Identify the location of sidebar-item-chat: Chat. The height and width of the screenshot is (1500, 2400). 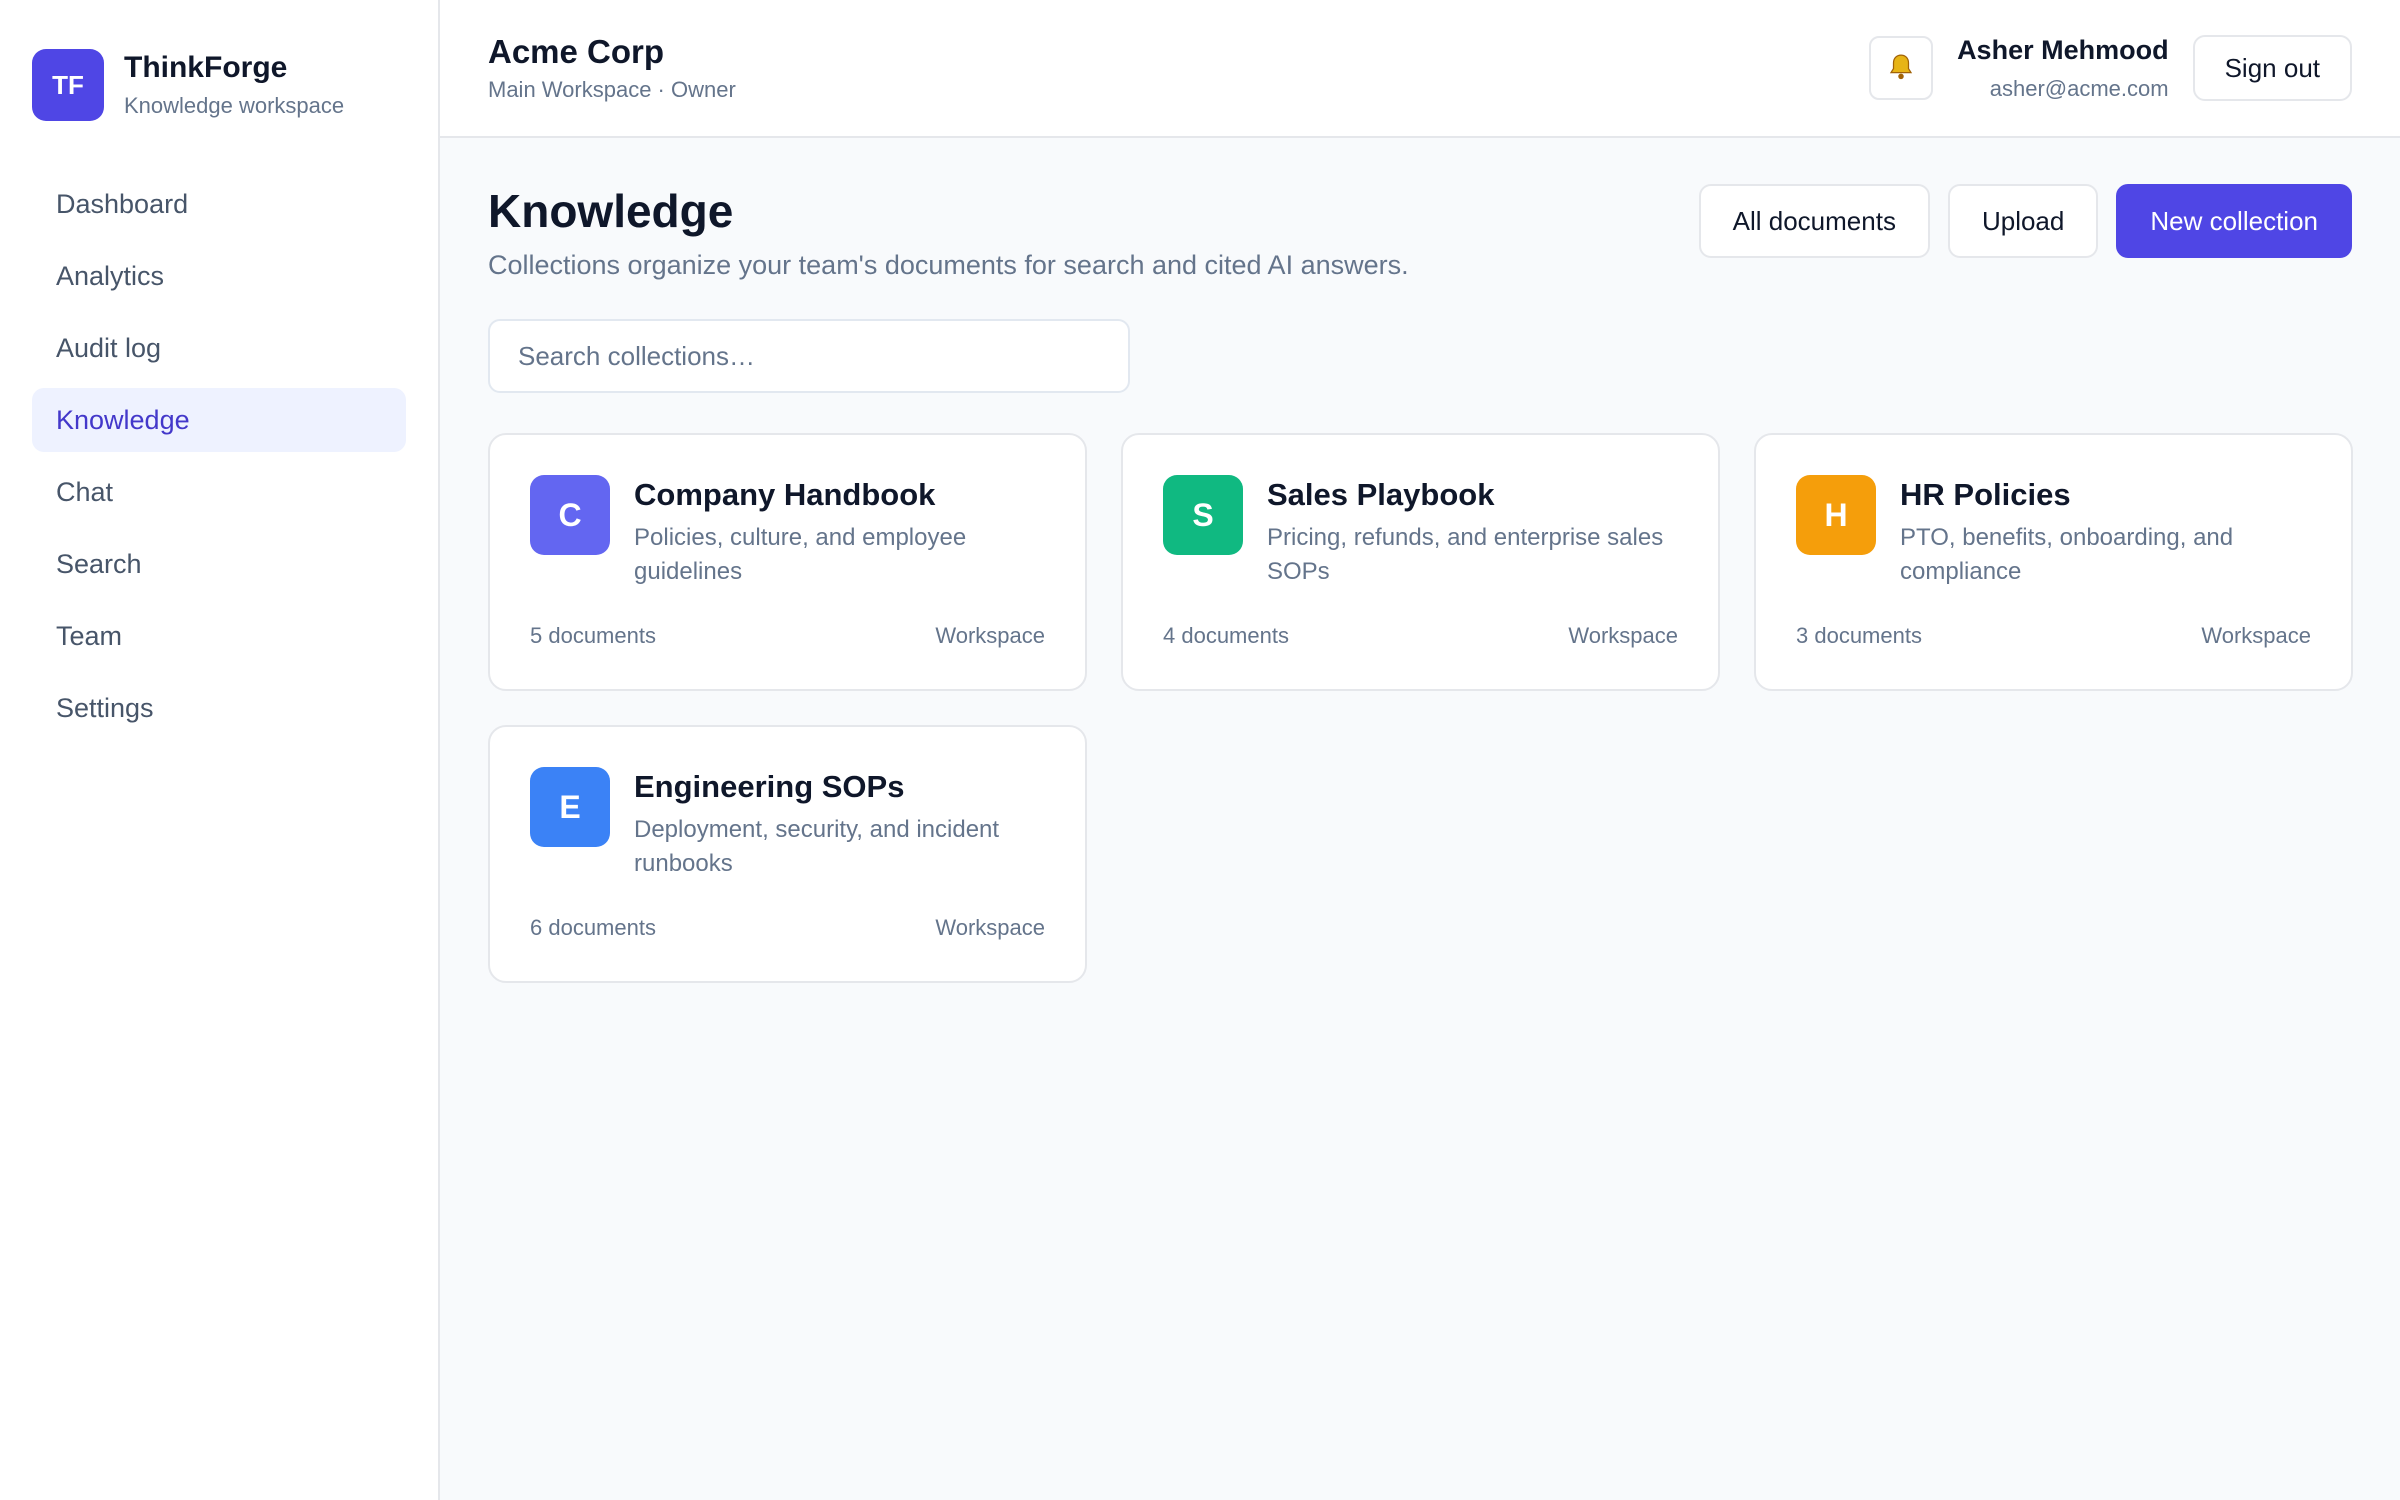
(219, 492).